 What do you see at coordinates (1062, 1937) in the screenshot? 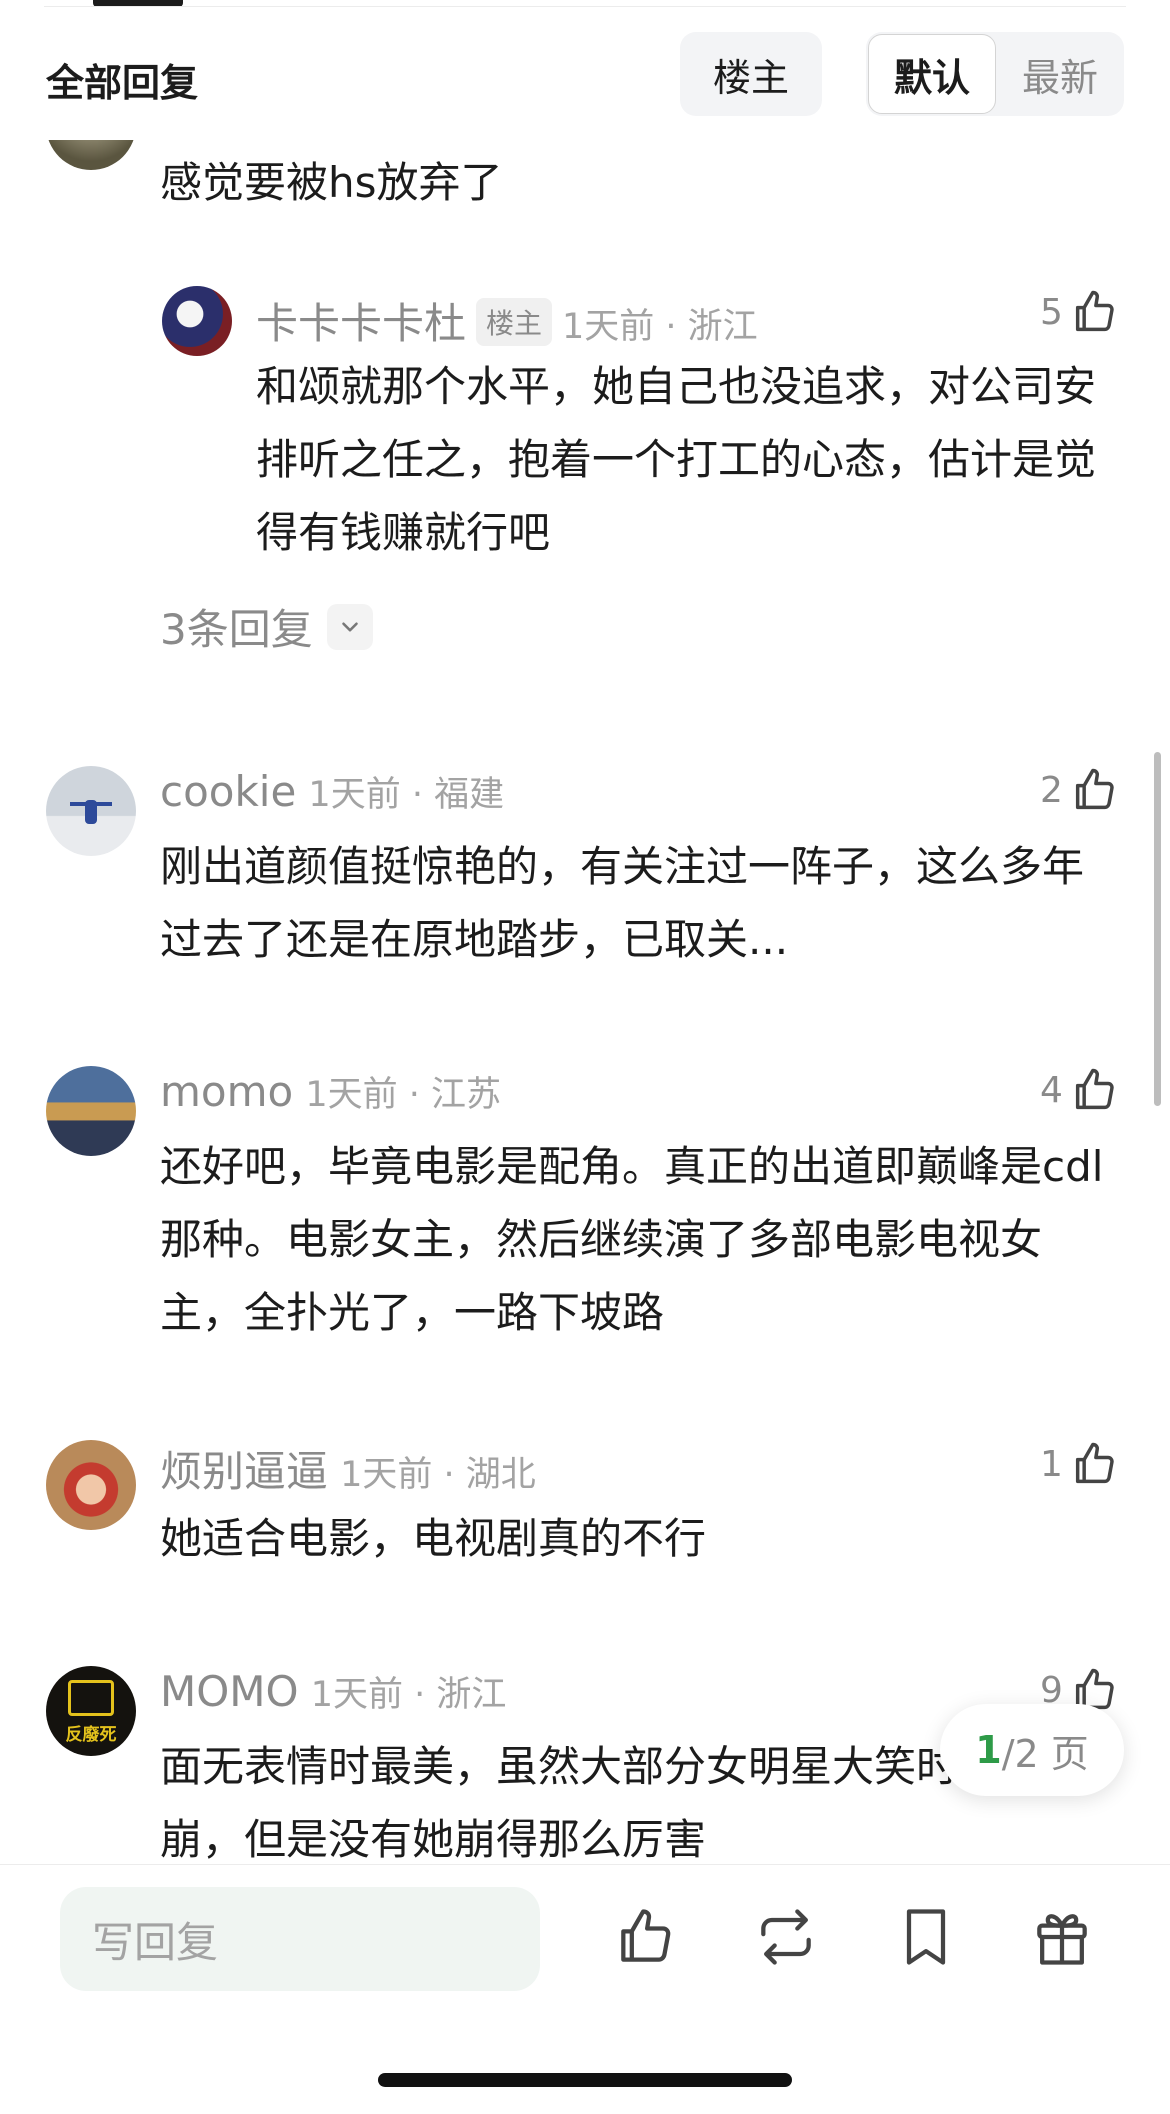
I see `gift-icon` at bounding box center [1062, 1937].